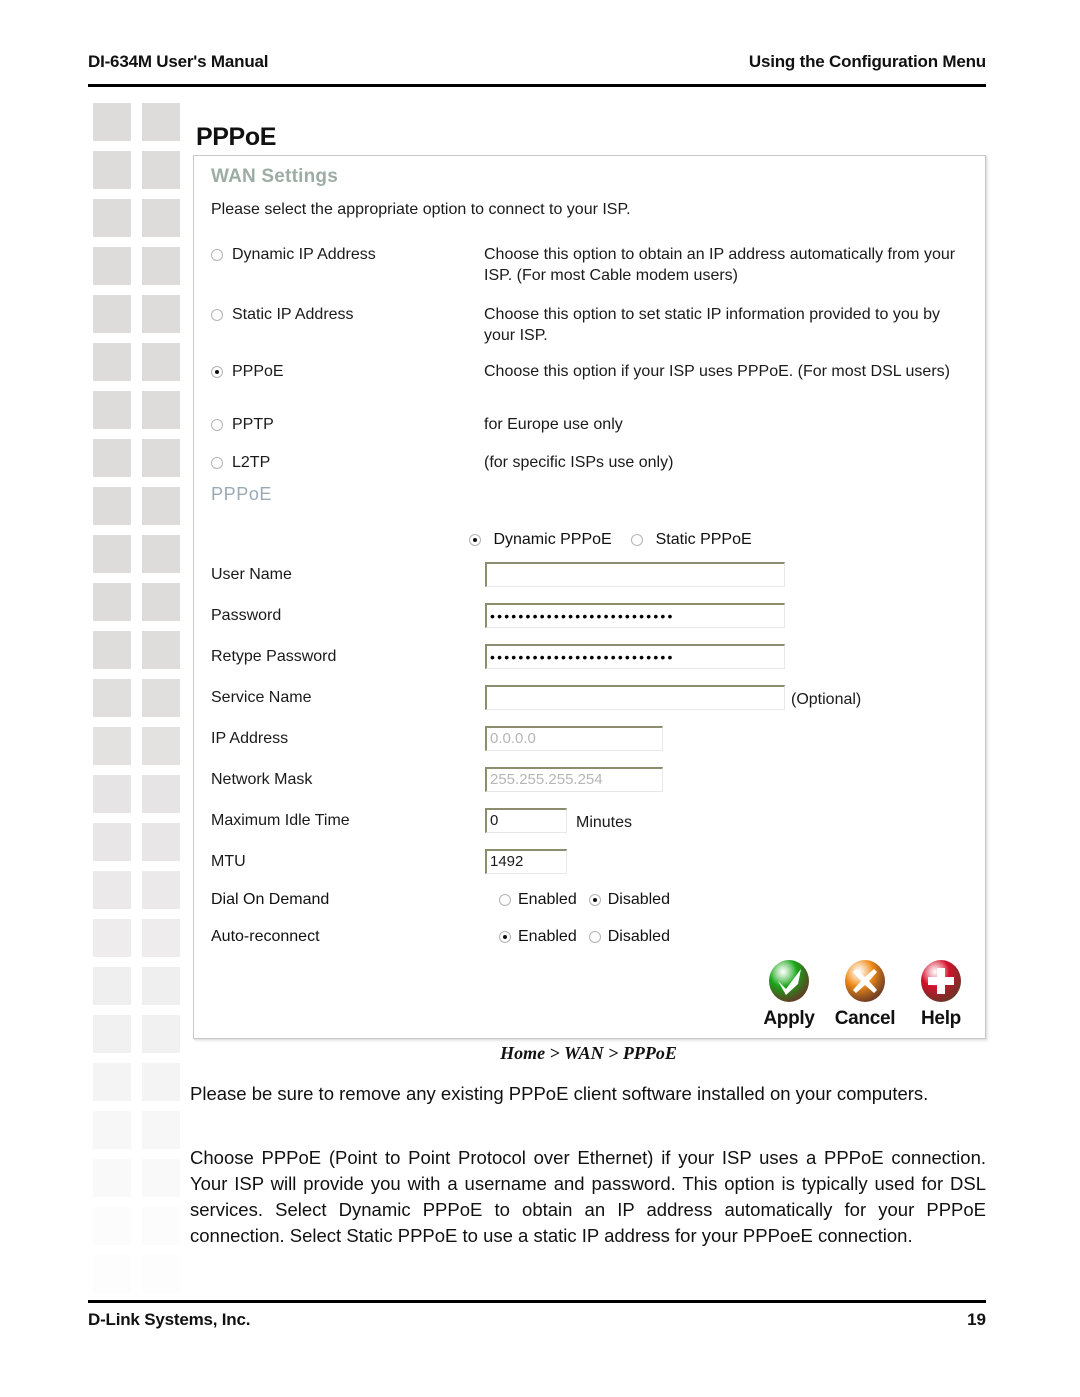 This screenshot has width=1080, height=1397. What do you see at coordinates (635, 574) in the screenshot?
I see `input-user-name` at bounding box center [635, 574].